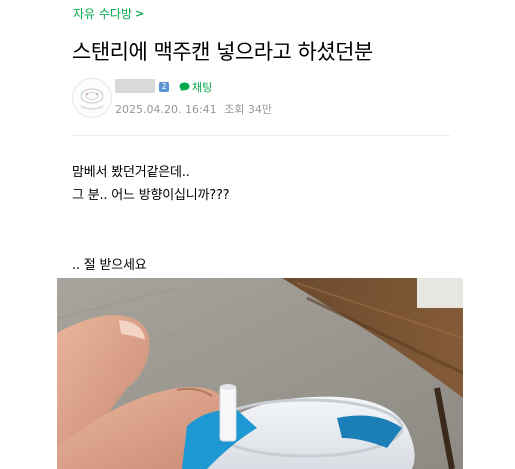  I want to click on avatar-illustration-icon, so click(92, 98).